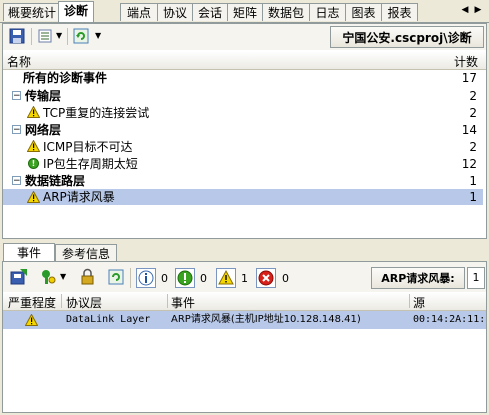 The width and height of the screenshot is (489, 415). What do you see at coordinates (476, 278) in the screenshot?
I see `selected-event-count: 1` at bounding box center [476, 278].